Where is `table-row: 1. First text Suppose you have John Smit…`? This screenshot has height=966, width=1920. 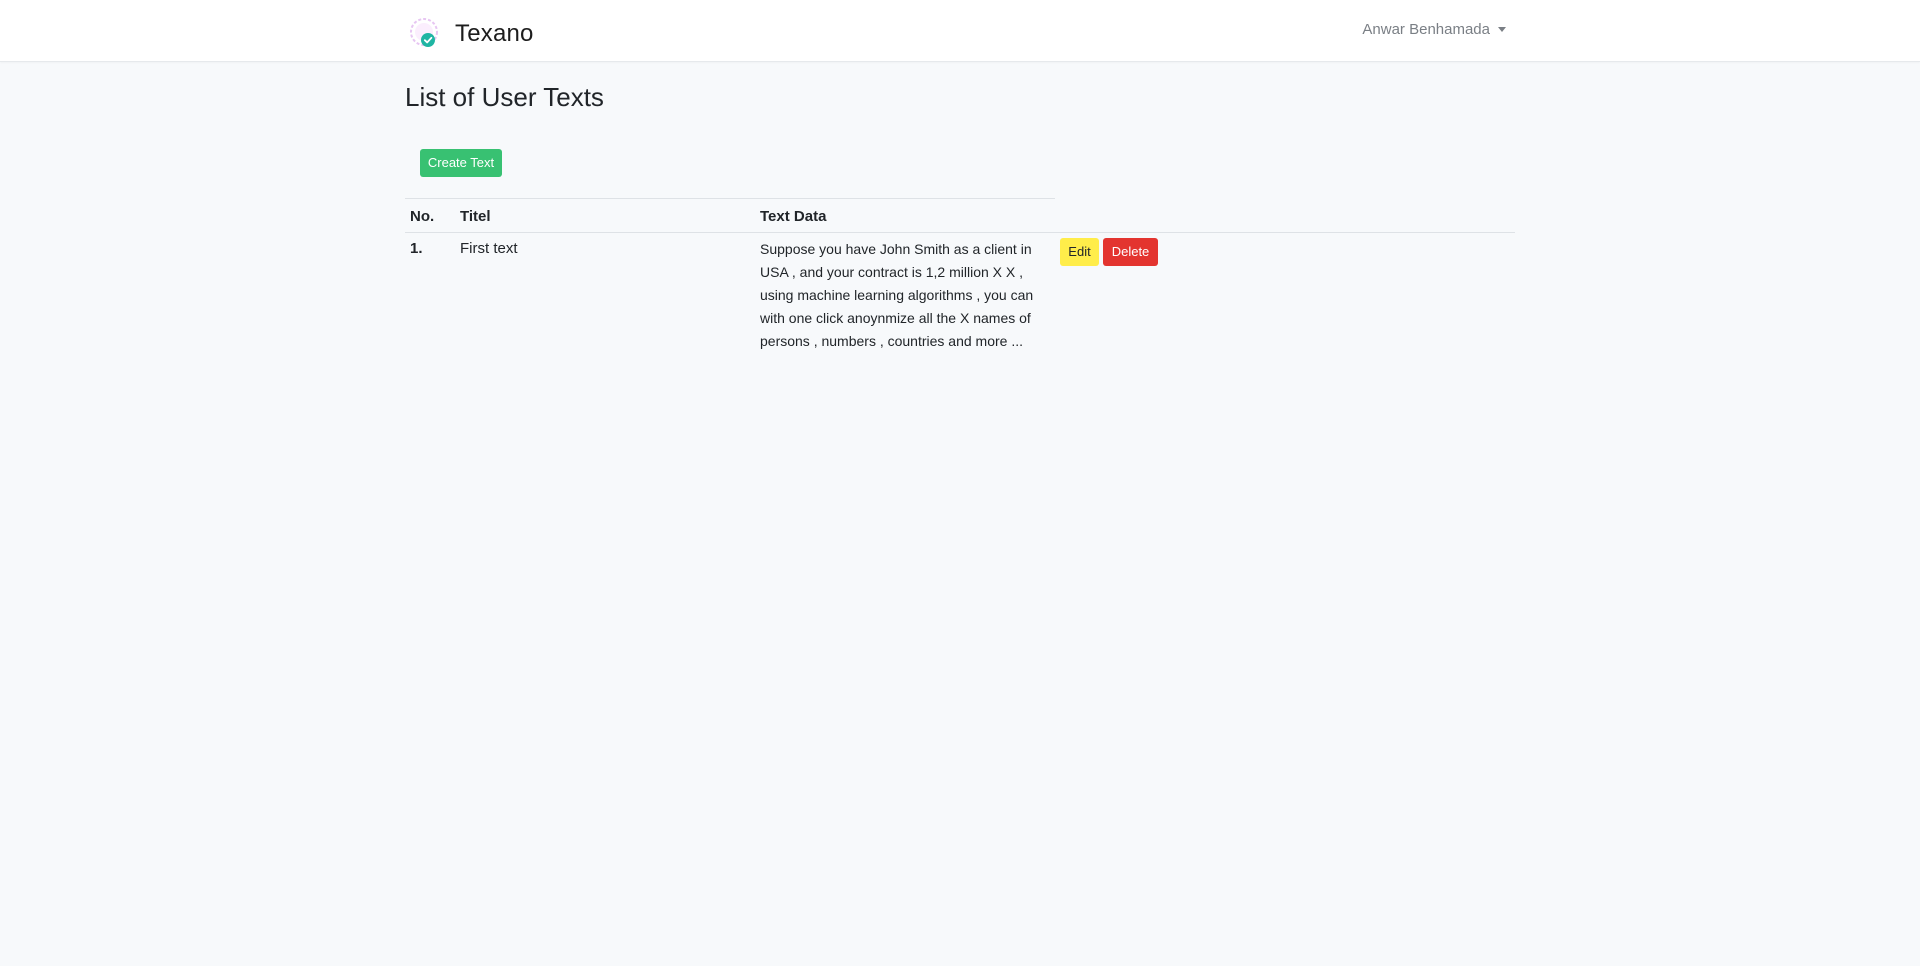 table-row: 1. First text Suppose you have John Smit… is located at coordinates (960, 293).